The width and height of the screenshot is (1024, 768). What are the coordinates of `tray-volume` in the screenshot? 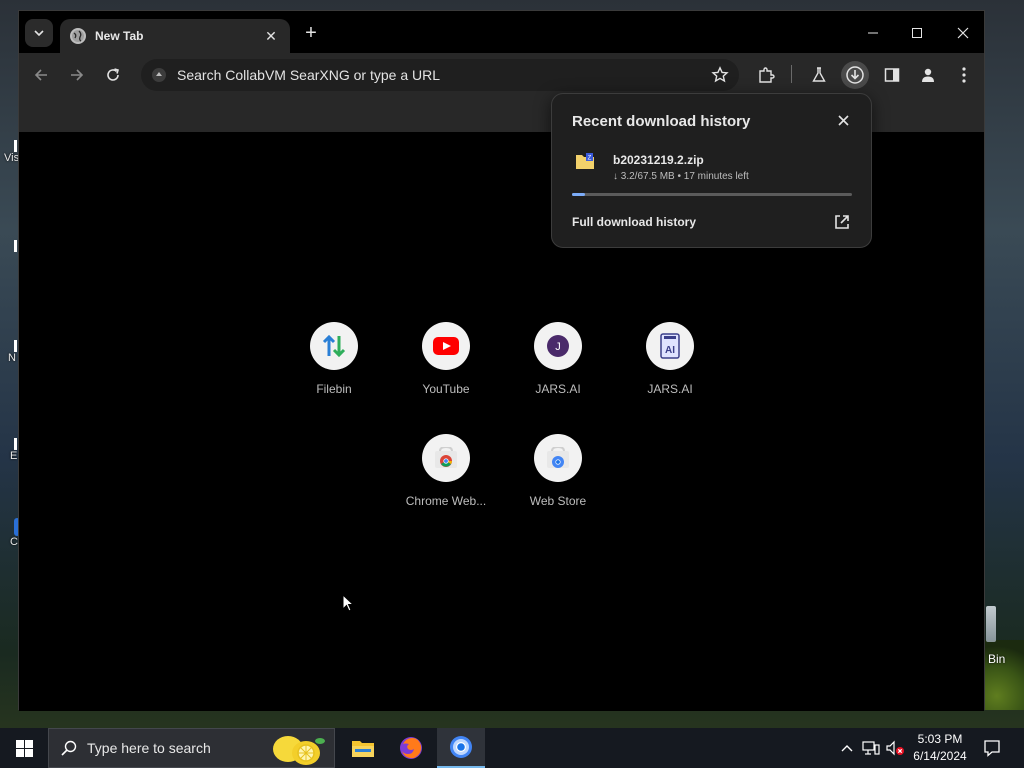 It's located at (895, 748).